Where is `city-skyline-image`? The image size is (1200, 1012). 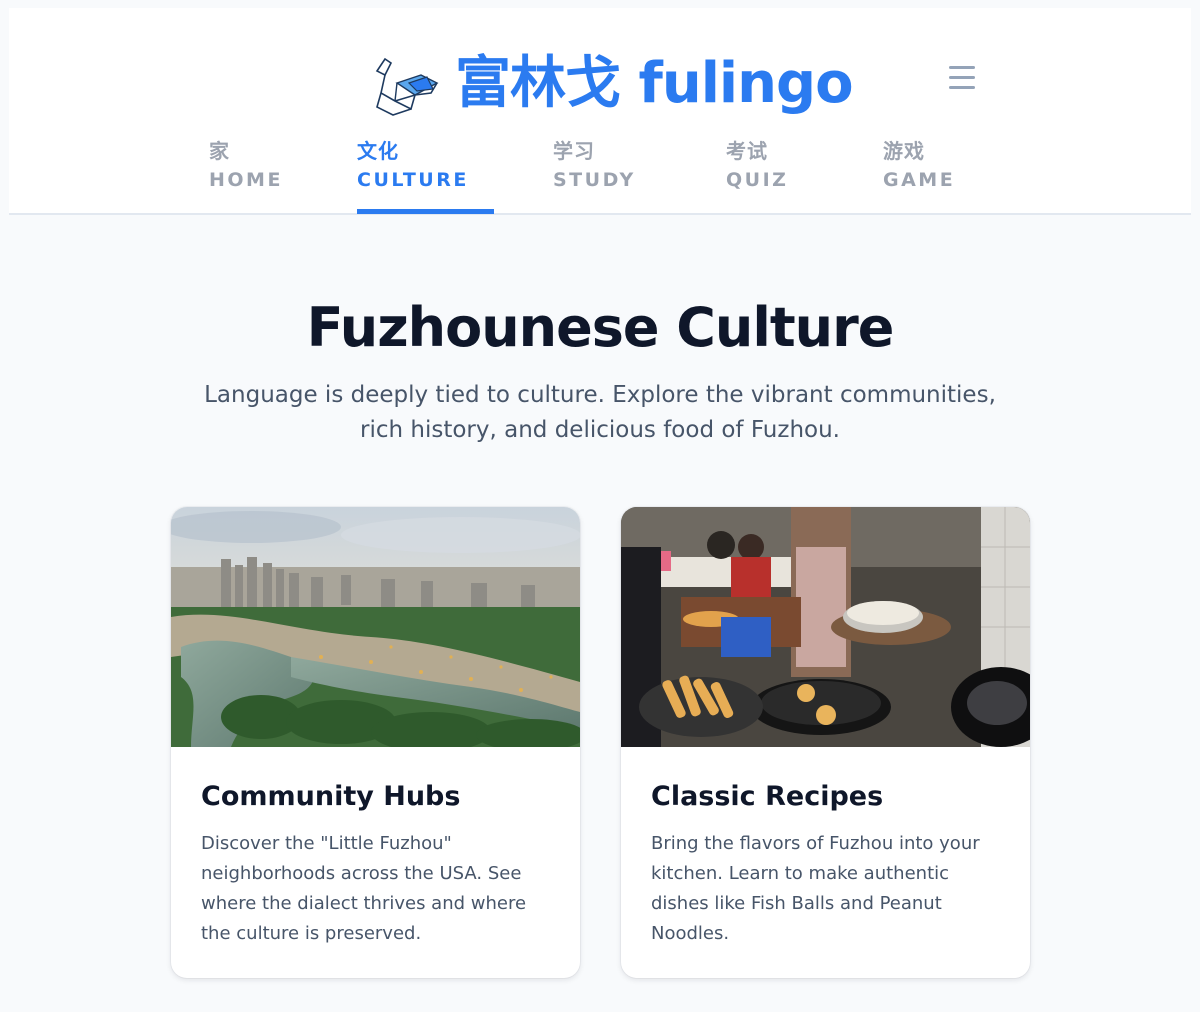 city-skyline-image is located at coordinates (375, 627).